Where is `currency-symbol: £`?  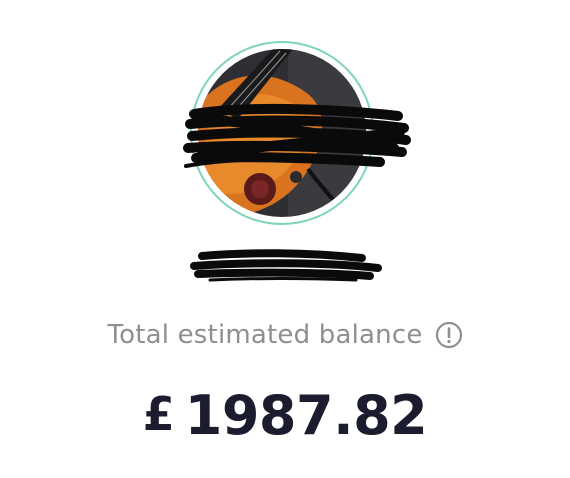 currency-symbol: £ is located at coordinates (158, 414).